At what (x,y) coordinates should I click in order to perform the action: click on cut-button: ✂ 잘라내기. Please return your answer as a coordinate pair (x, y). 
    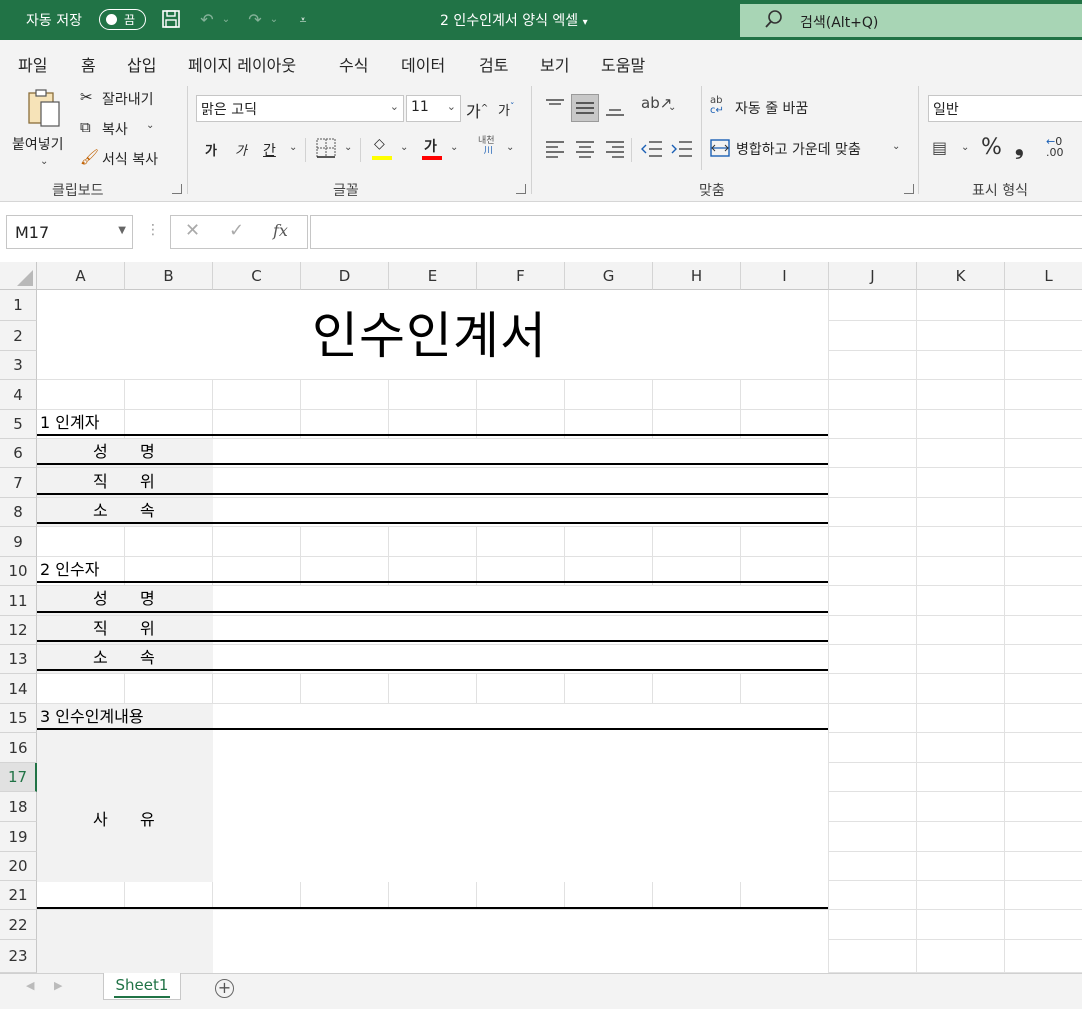
    Looking at the image, I should click on (125, 99).